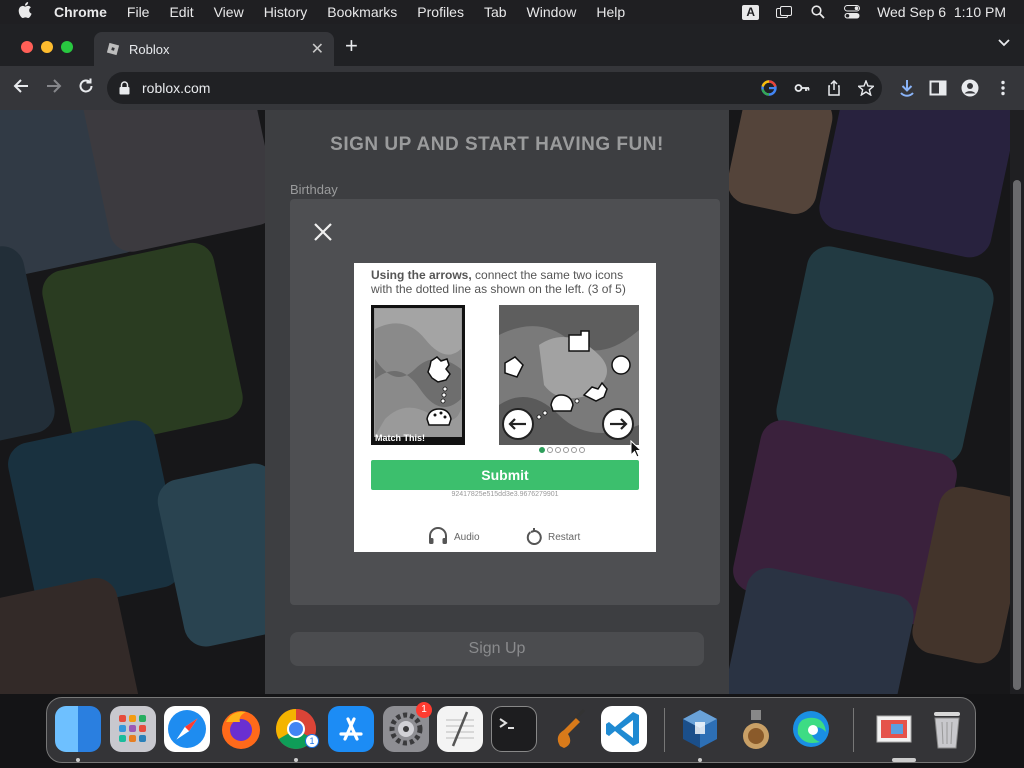 The width and height of the screenshot is (1024, 768). What do you see at coordinates (1004, 43) in the screenshot?
I see `tab-search-chevron-icon` at bounding box center [1004, 43].